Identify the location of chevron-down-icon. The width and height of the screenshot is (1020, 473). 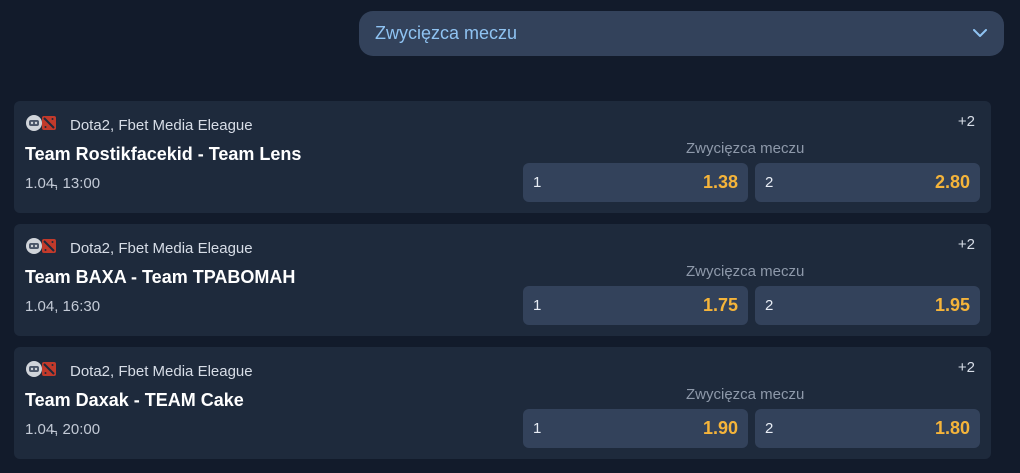
(980, 34).